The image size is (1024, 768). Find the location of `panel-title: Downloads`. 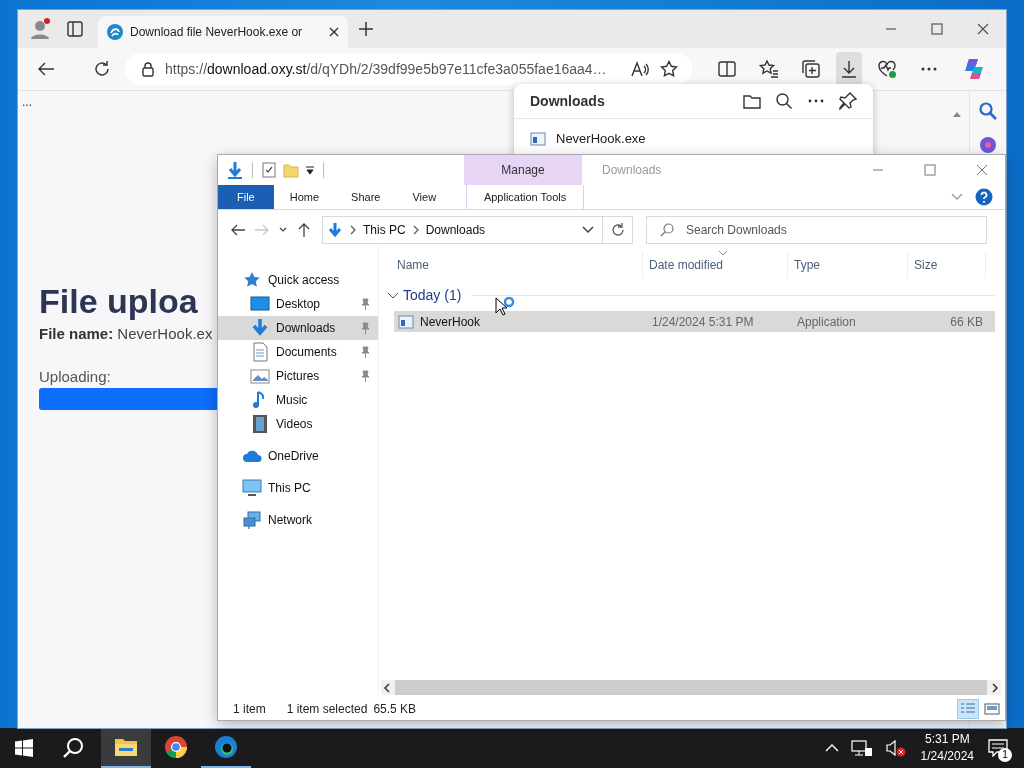

panel-title: Downloads is located at coordinates (567, 101).